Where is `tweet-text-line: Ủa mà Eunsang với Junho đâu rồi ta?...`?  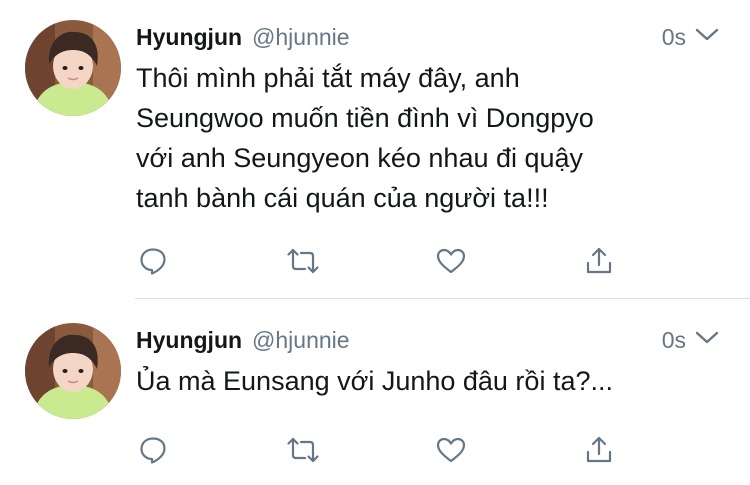
tweet-text-line: Ủa mà Eunsang với Junho đâu rồi ta?... is located at coordinates (374, 381).